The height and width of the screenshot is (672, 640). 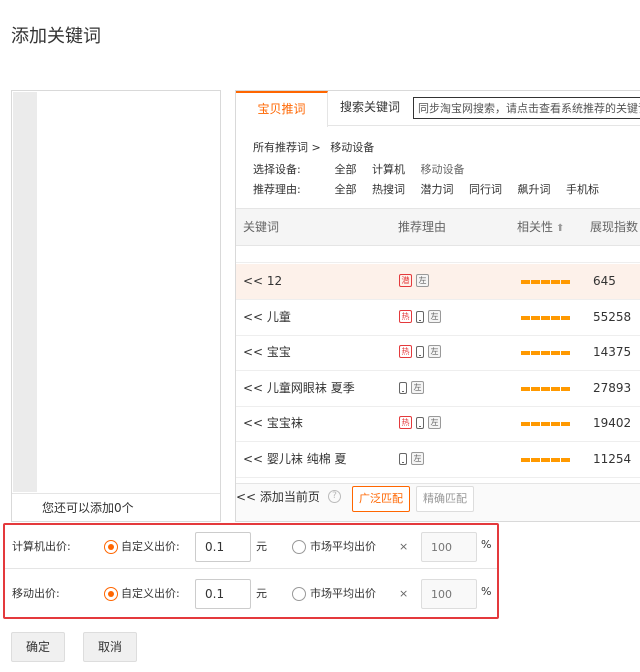 What do you see at coordinates (295, 458) in the screenshot?
I see `keyword-cell: << 婴儿袜 纯棉 夏` at bounding box center [295, 458].